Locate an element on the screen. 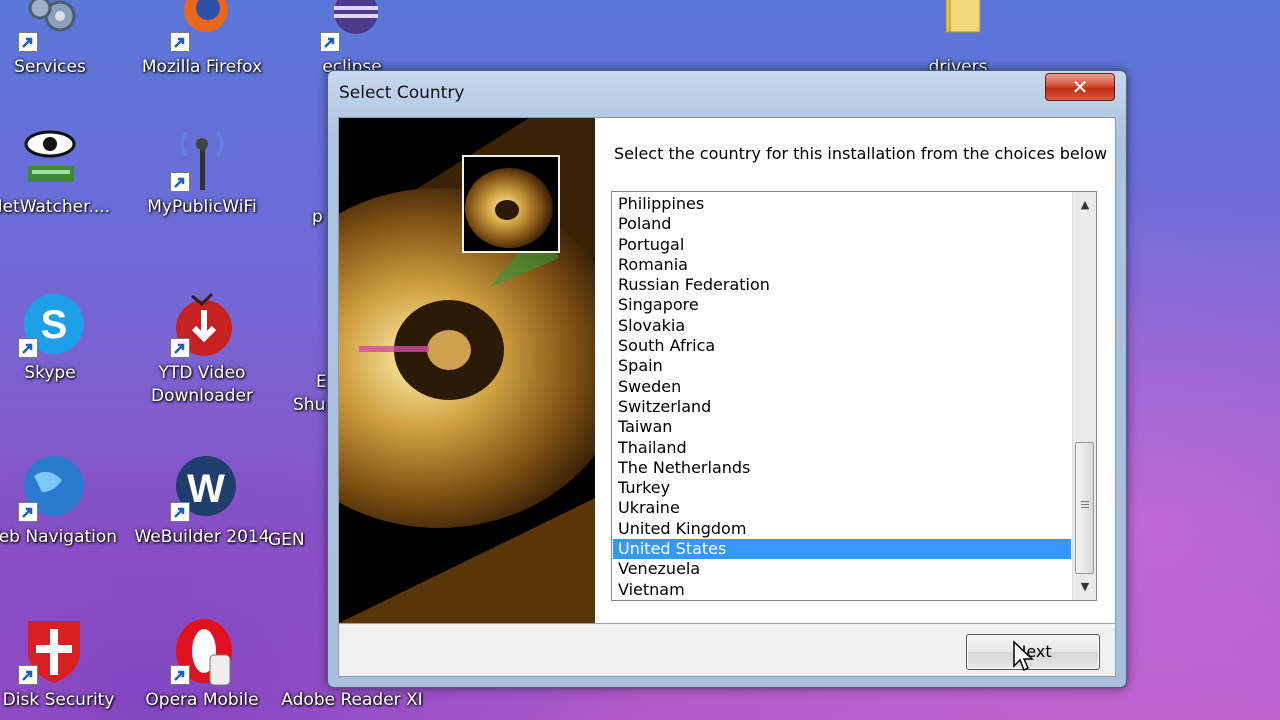 This screenshot has width=1280, height=720. desktop-icon-mypublicwifi: MyPublicWiFi is located at coordinates (202, 170).